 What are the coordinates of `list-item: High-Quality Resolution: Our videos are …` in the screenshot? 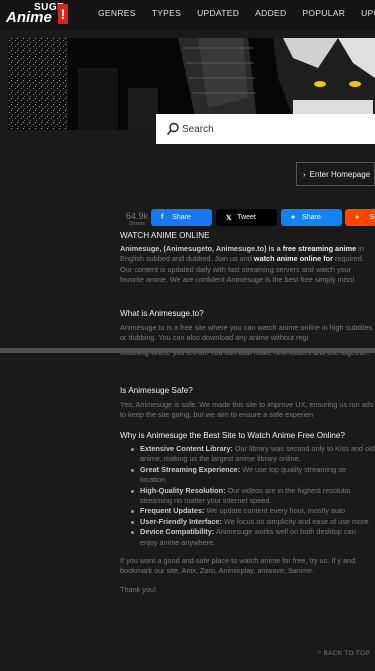 It's located at (247, 496).